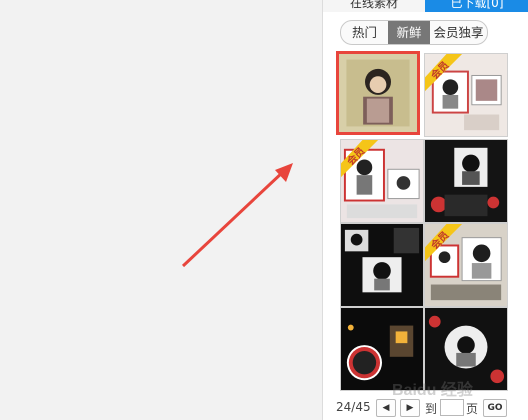 The height and width of the screenshot is (420, 528). I want to click on thumbnail-2: 会员, so click(466, 95).